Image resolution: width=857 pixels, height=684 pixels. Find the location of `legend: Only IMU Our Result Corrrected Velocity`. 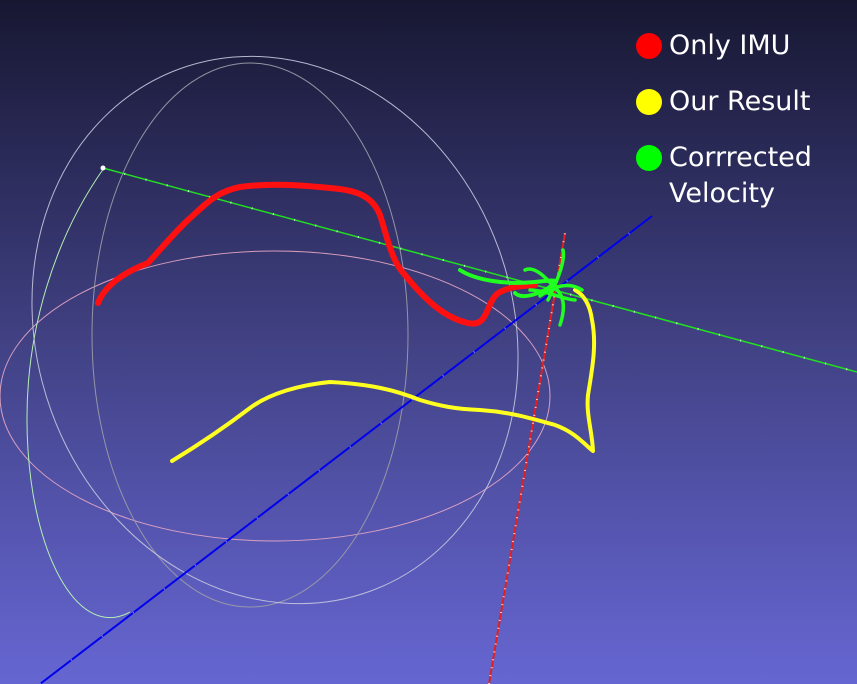

legend: Only IMU Our Result Corrrected Velocity is located at coordinates (724, 130).